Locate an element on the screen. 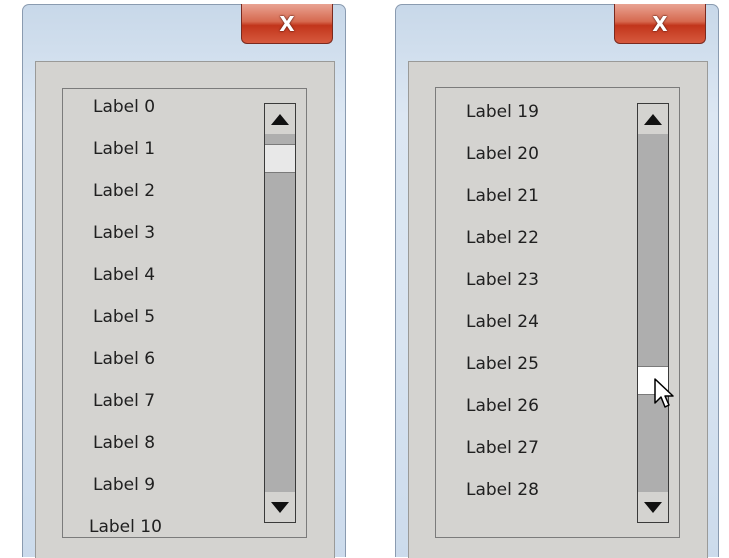 The height and width of the screenshot is (558, 729). list-item: Label 7 is located at coordinates (124, 401).